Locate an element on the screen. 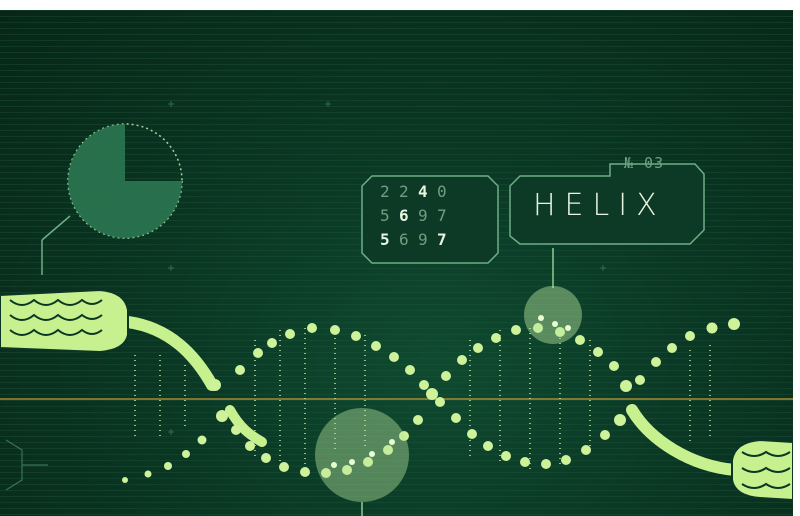 The width and height of the screenshot is (800, 516). grid-digit: 4 is located at coordinates (423, 191).